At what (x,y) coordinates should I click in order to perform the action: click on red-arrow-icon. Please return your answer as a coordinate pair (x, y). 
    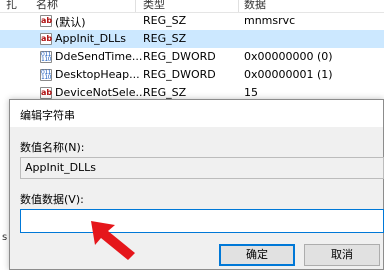
    Looking at the image, I should click on (113, 240).